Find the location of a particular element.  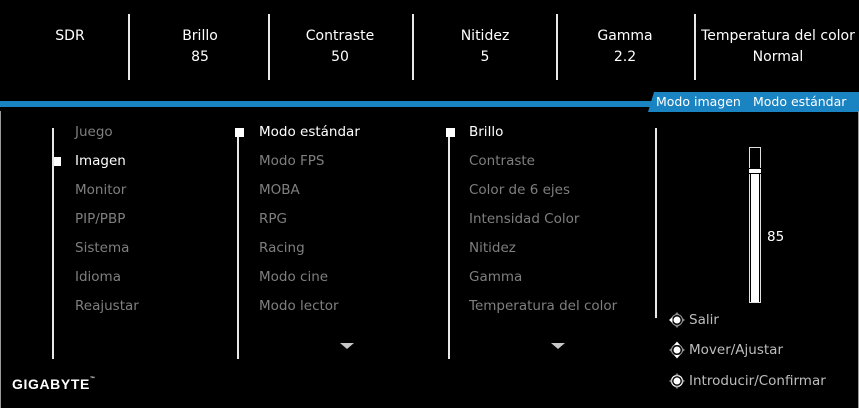

status-sharpness-value: 5 is located at coordinates (485, 57).